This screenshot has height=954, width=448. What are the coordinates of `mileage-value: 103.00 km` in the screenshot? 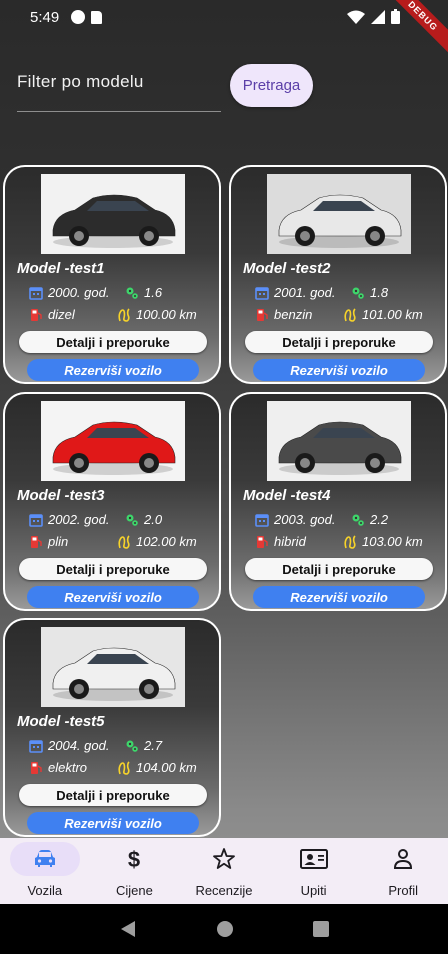 It's located at (392, 541).